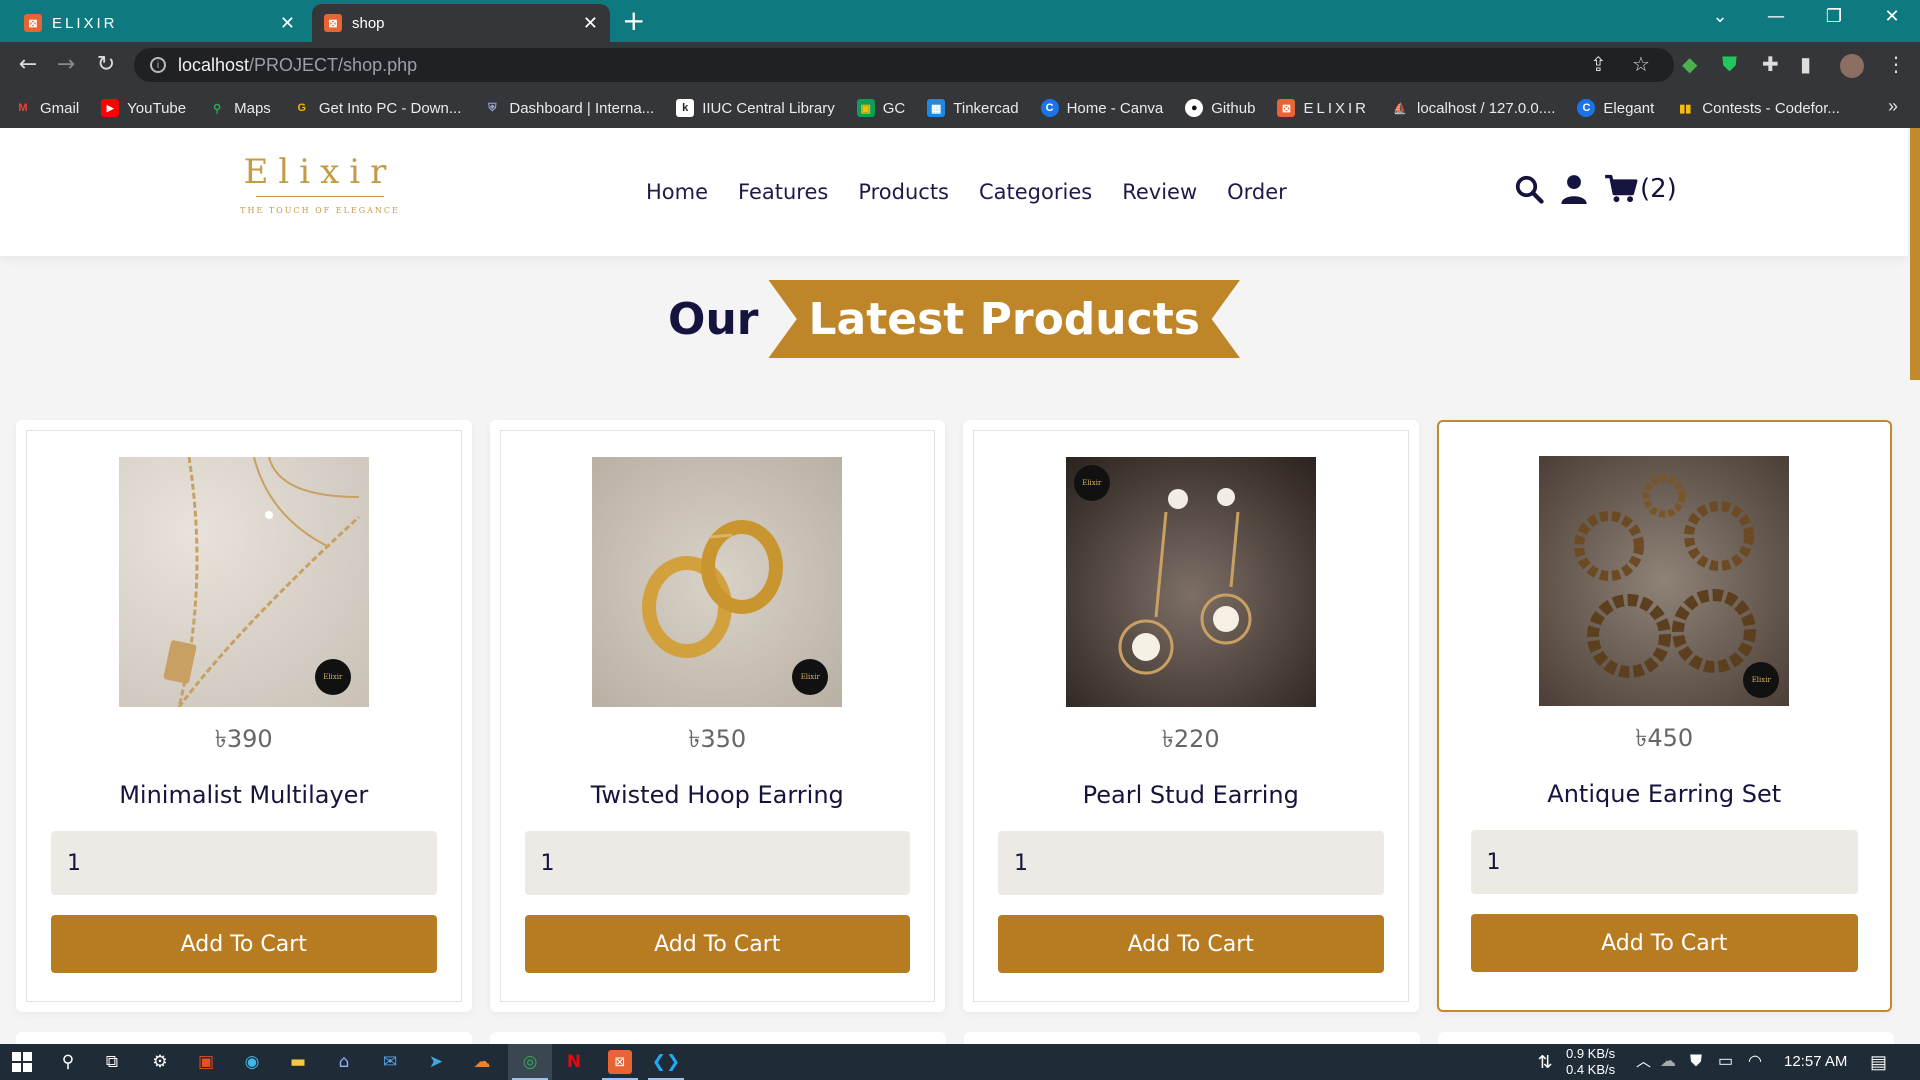  Describe the element at coordinates (66, 65) in the screenshot. I see `forward-button: →` at that location.